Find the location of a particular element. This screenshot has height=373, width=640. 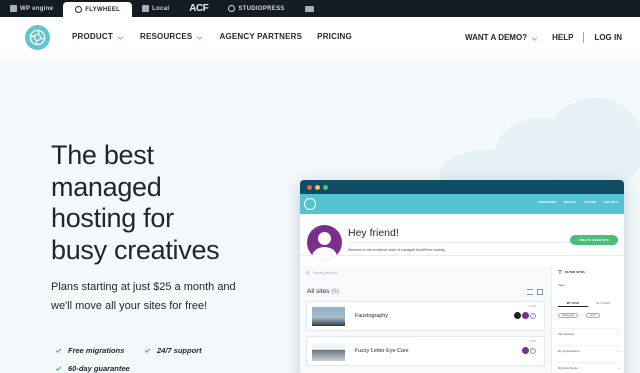

search-input: Search your sites is located at coordinates (426, 273).